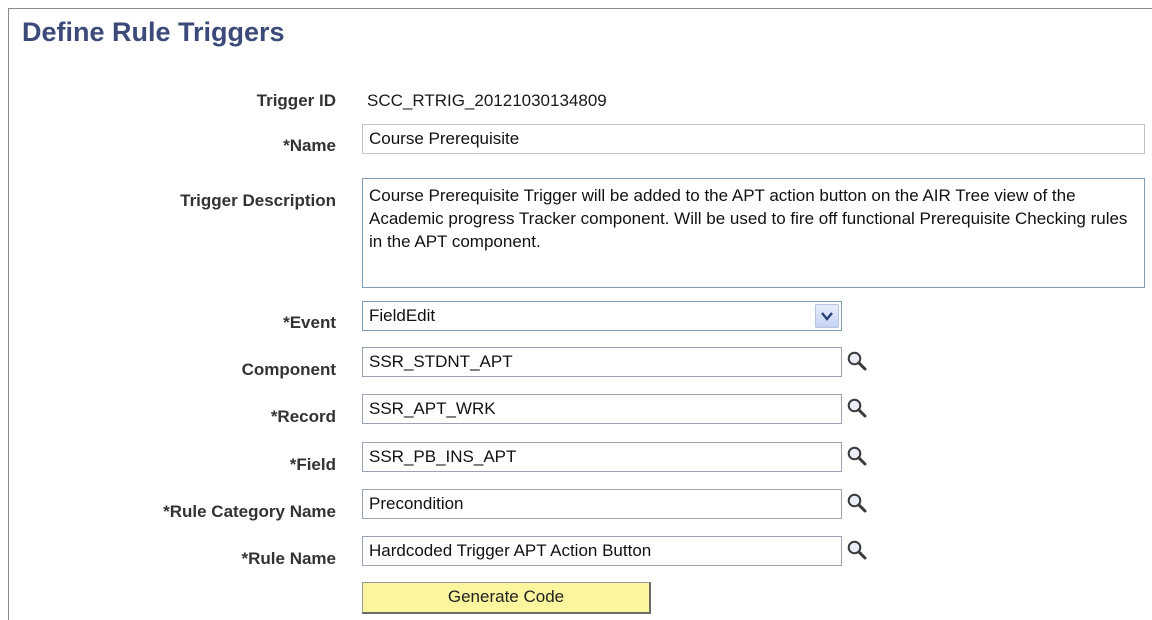  Describe the element at coordinates (303, 416) in the screenshot. I see `record-label: *Record` at that location.